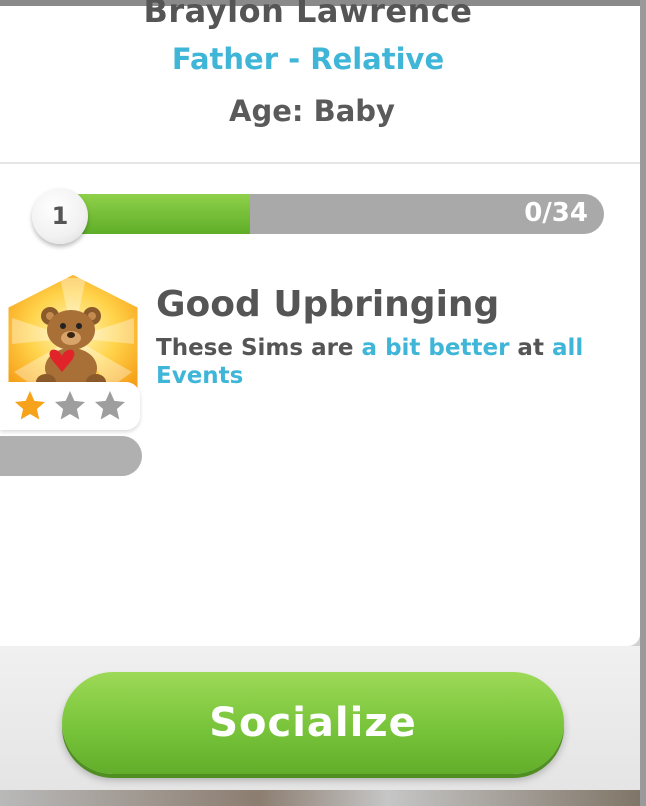 This screenshot has width=646, height=806. What do you see at coordinates (435, 348) in the screenshot?
I see `trait-desc-highlight: a bit better` at bounding box center [435, 348].